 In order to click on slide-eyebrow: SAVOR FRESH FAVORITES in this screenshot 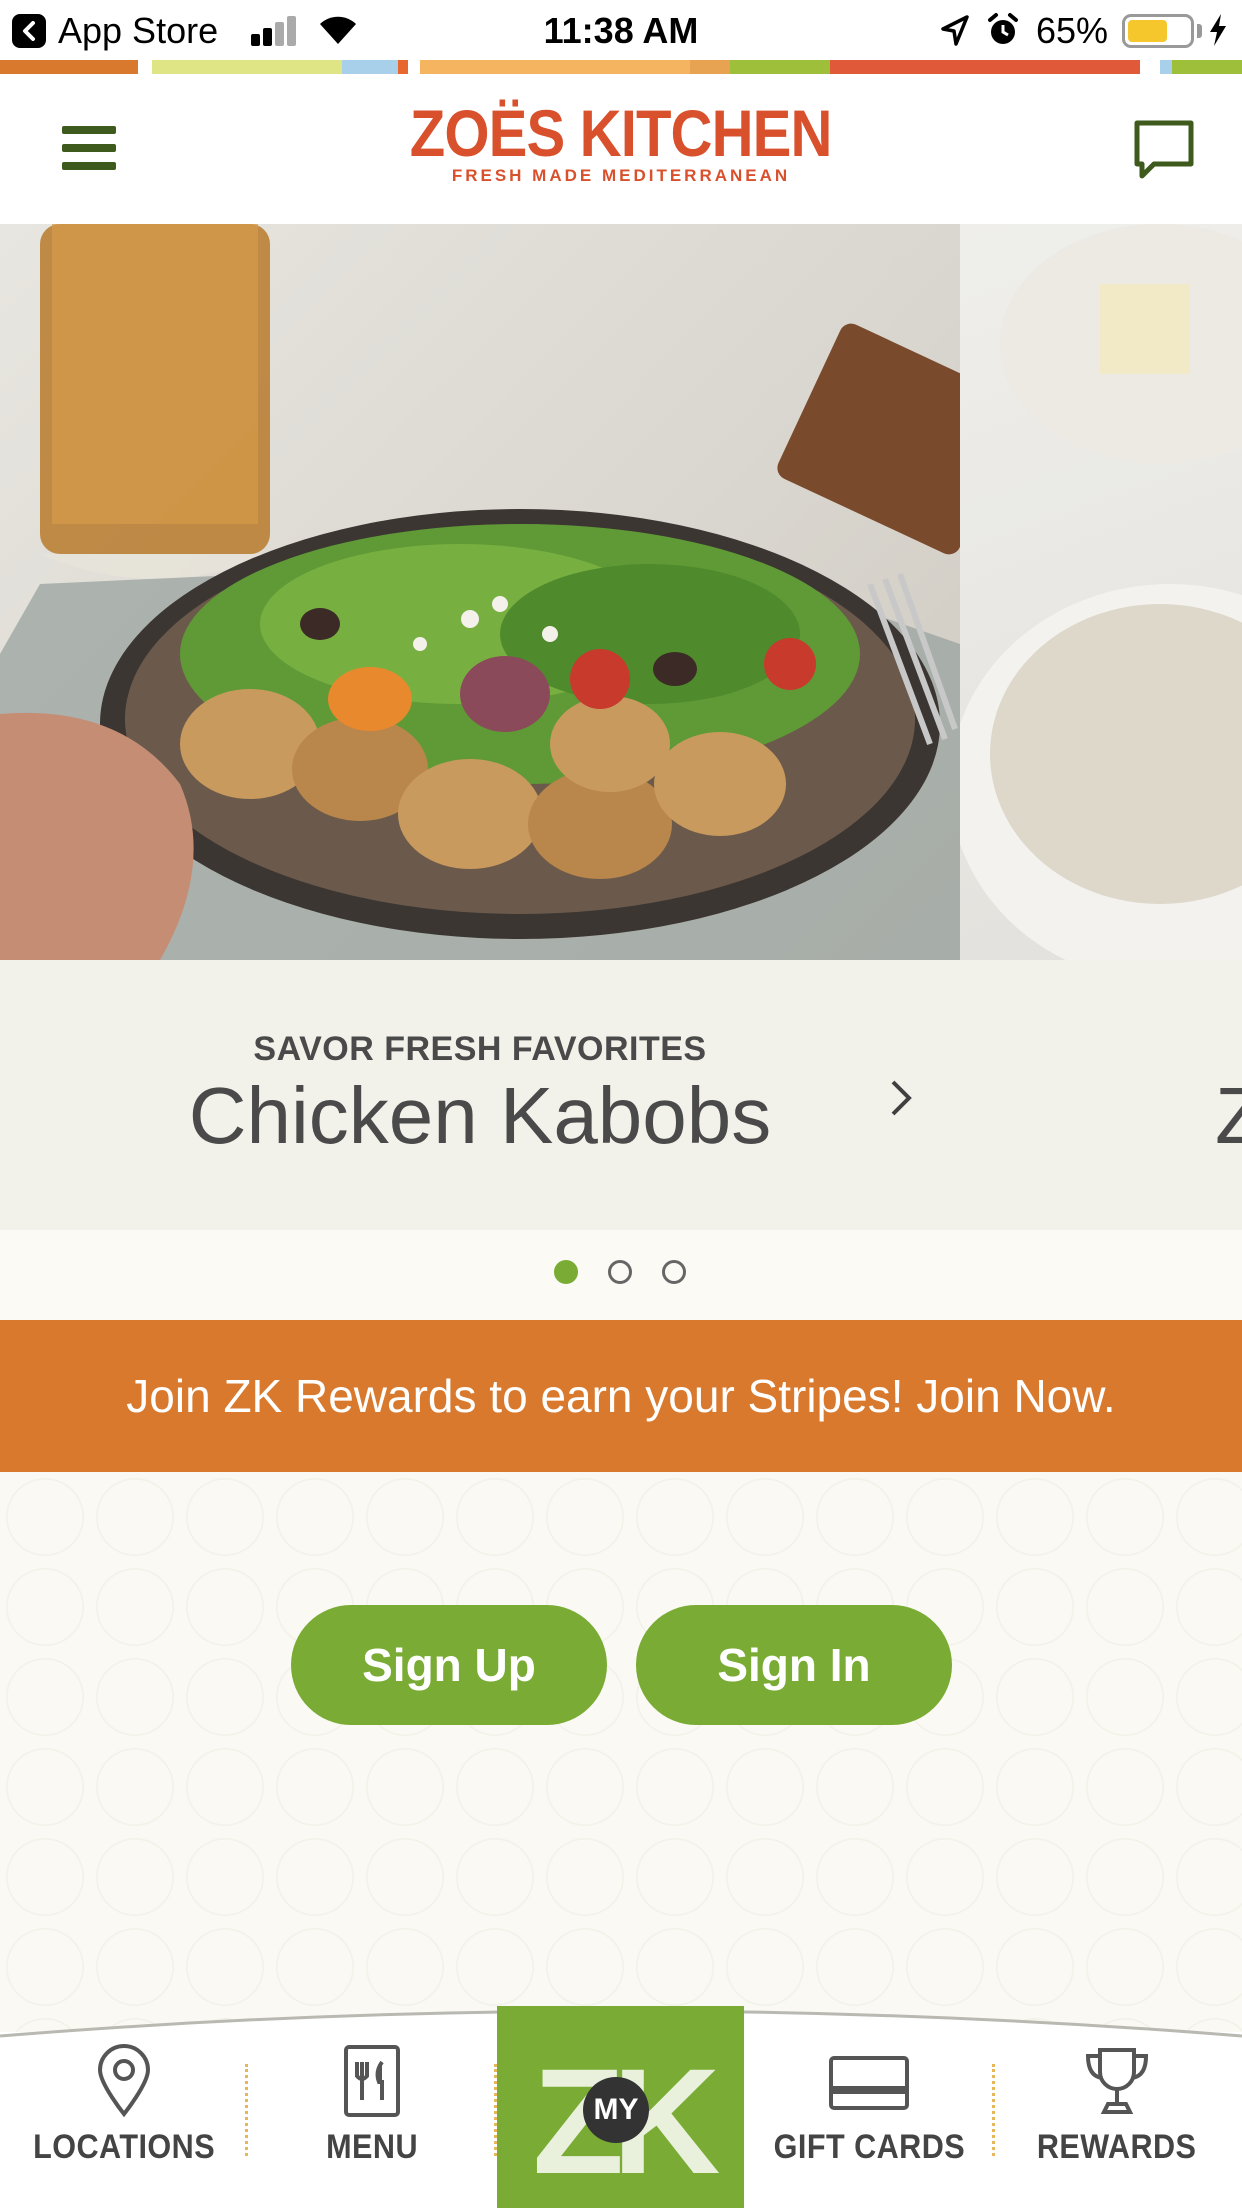, I will do `click(480, 1049)`.